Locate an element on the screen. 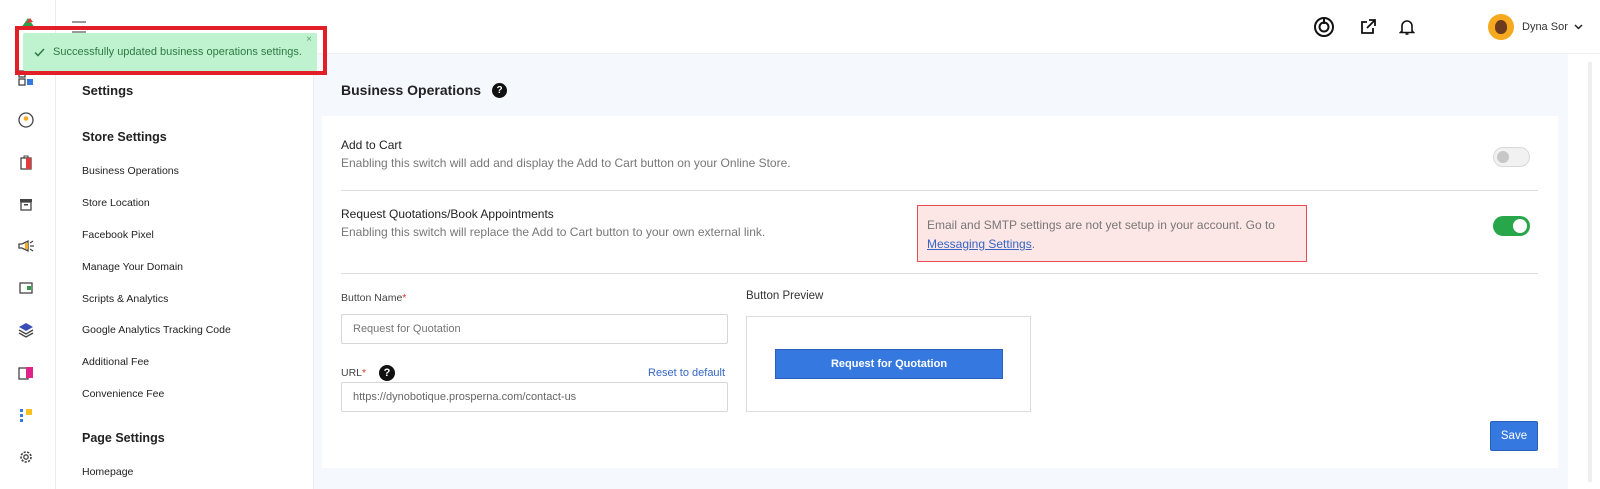 The image size is (1600, 489). prosperna-logo-icon is located at coordinates (28, 24).